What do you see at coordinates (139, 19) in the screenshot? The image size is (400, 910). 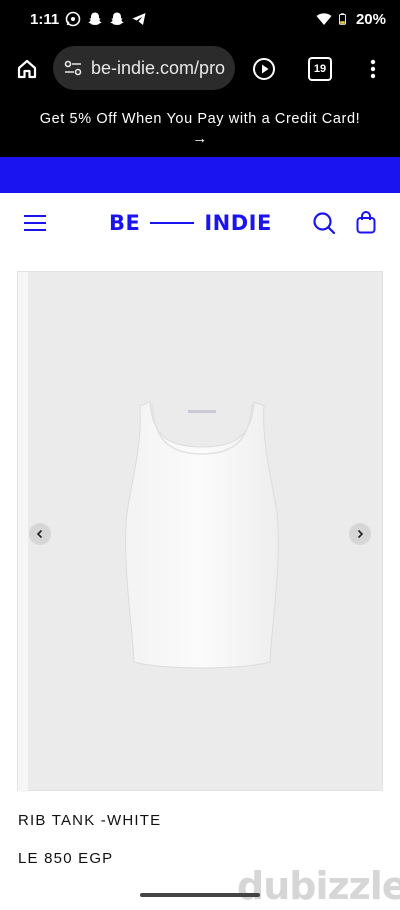 I see `telegram-icon` at bounding box center [139, 19].